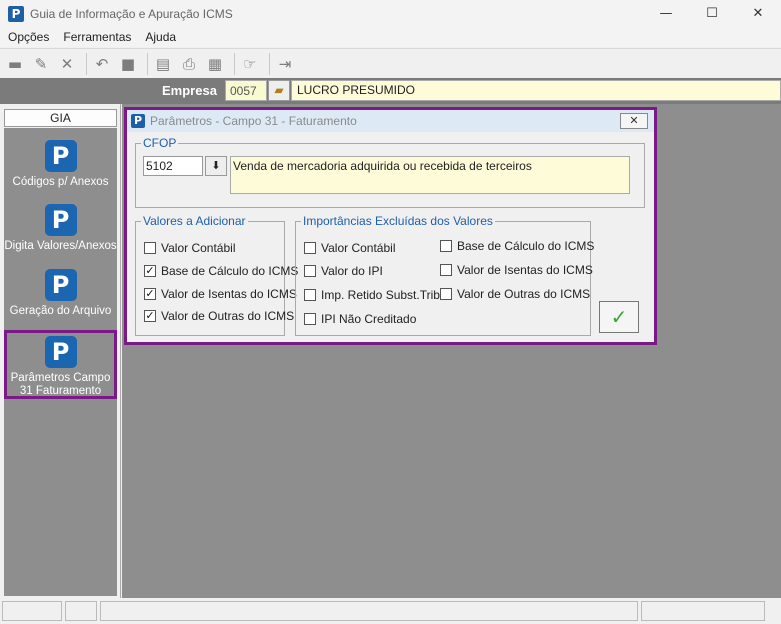  What do you see at coordinates (163, 64) in the screenshot?
I see `report-icon: ▤` at bounding box center [163, 64].